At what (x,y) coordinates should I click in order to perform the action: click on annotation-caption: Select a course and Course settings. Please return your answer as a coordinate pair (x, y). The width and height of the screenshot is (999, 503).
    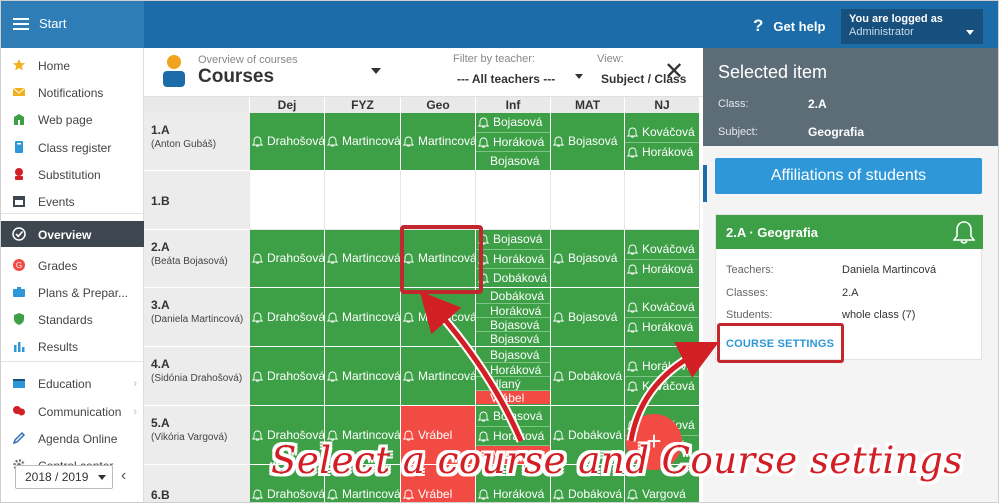
    Looking at the image, I should click on (617, 460).